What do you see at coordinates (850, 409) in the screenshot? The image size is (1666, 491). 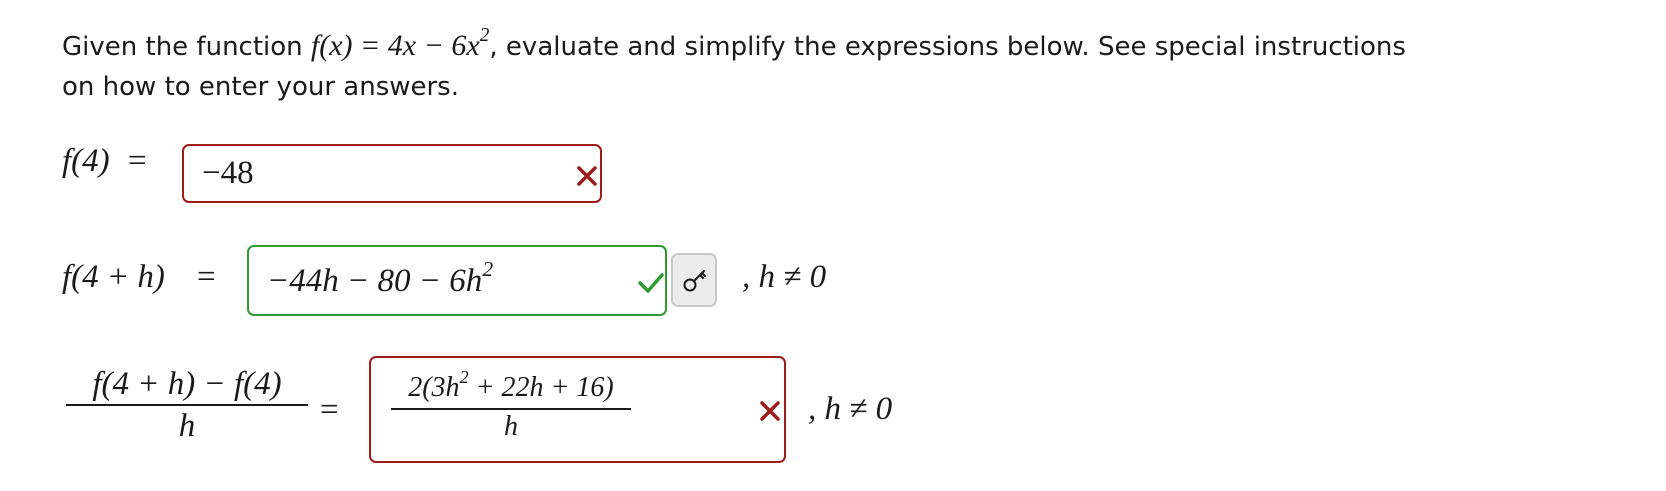 I see `question-3-condition: , h ≠ 0` at bounding box center [850, 409].